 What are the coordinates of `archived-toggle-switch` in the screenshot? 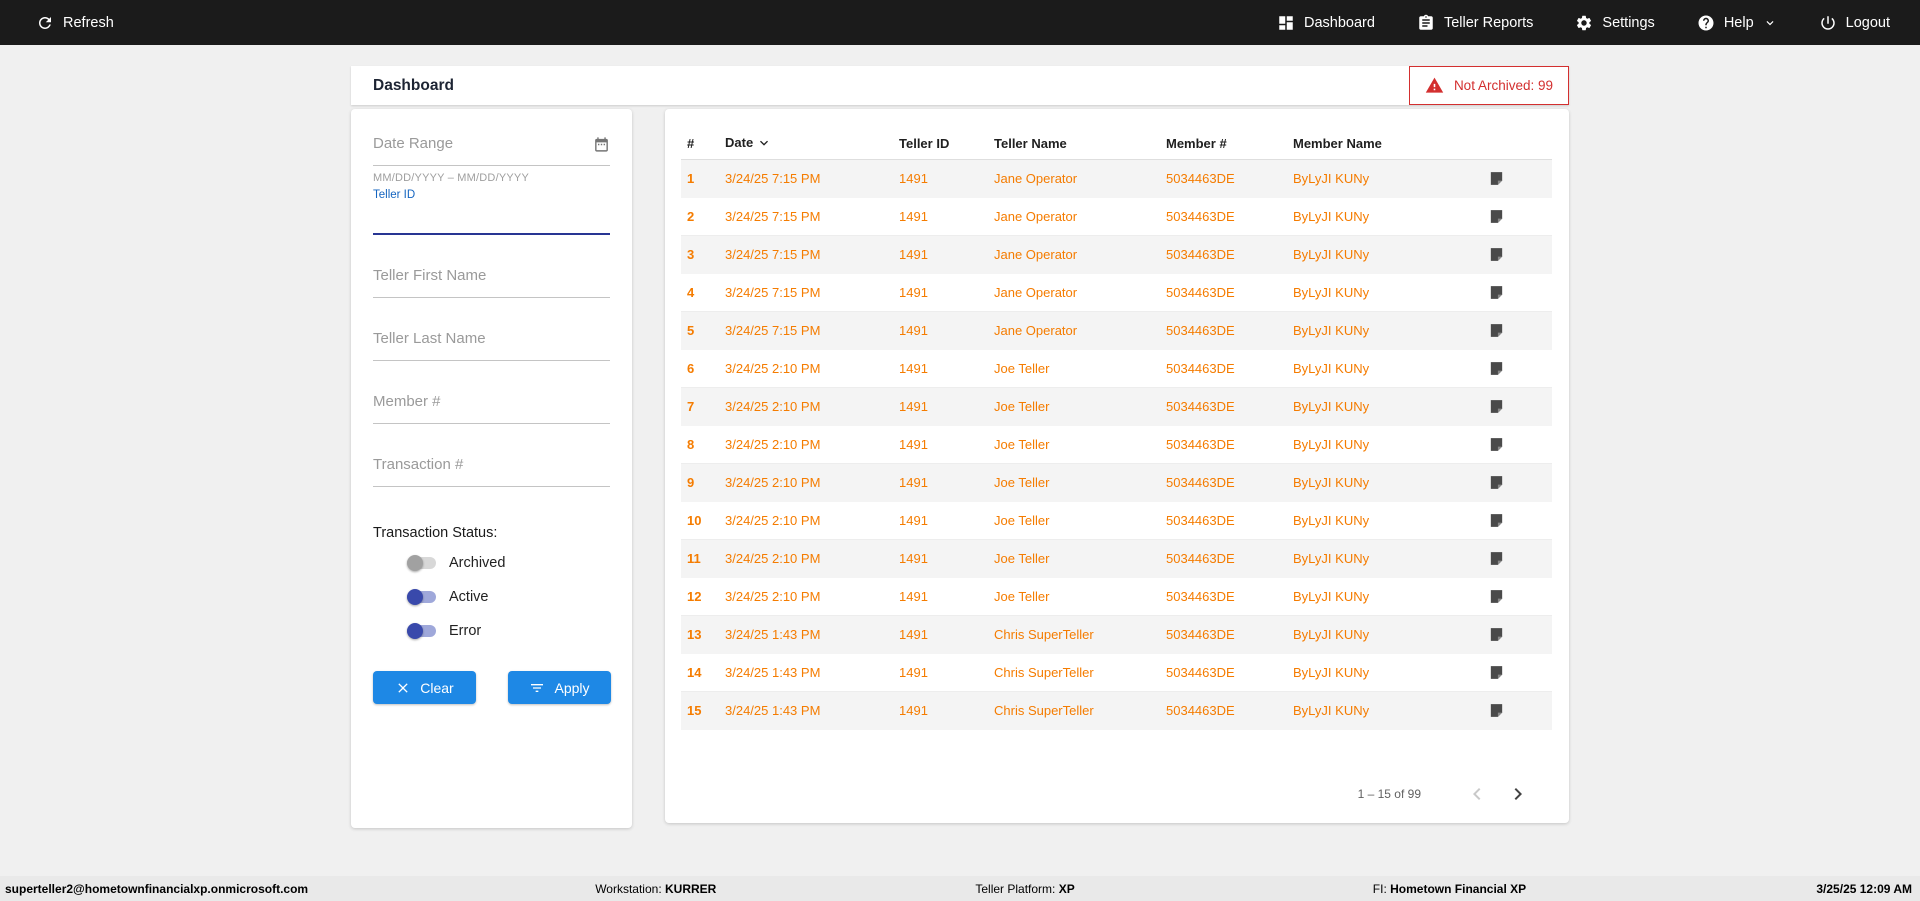 It's located at (421, 563).